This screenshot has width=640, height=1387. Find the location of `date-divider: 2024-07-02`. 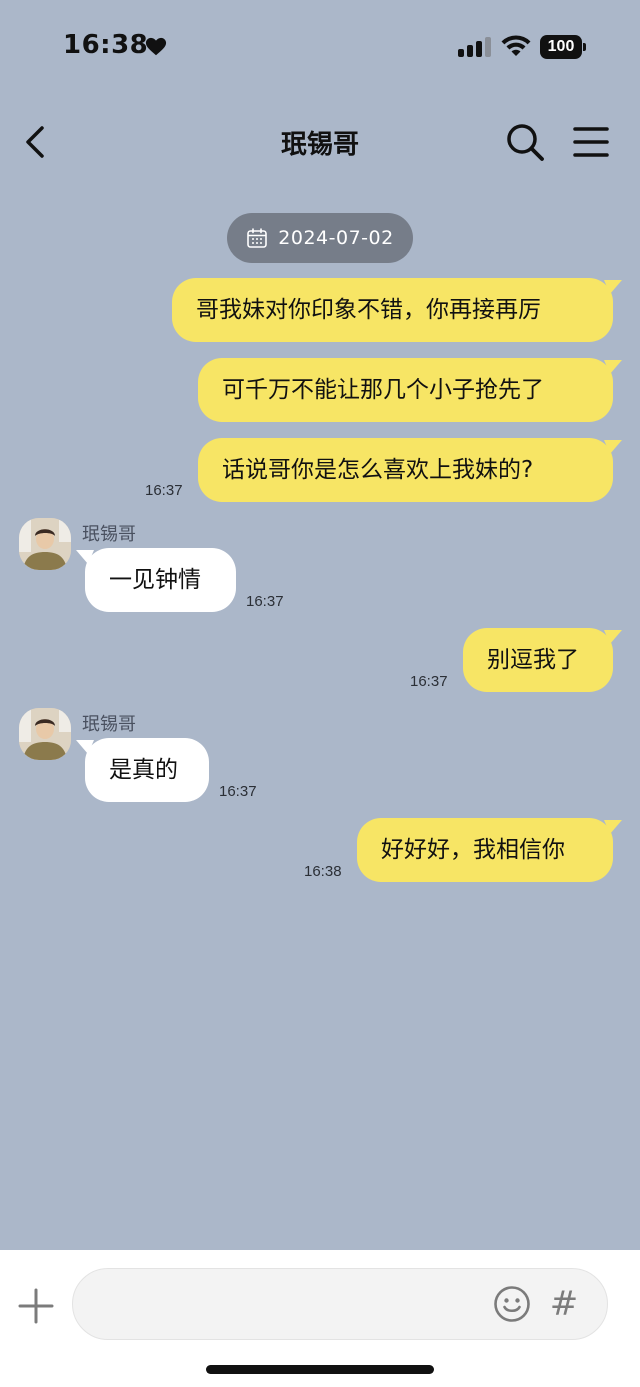

date-divider: 2024-07-02 is located at coordinates (320, 238).